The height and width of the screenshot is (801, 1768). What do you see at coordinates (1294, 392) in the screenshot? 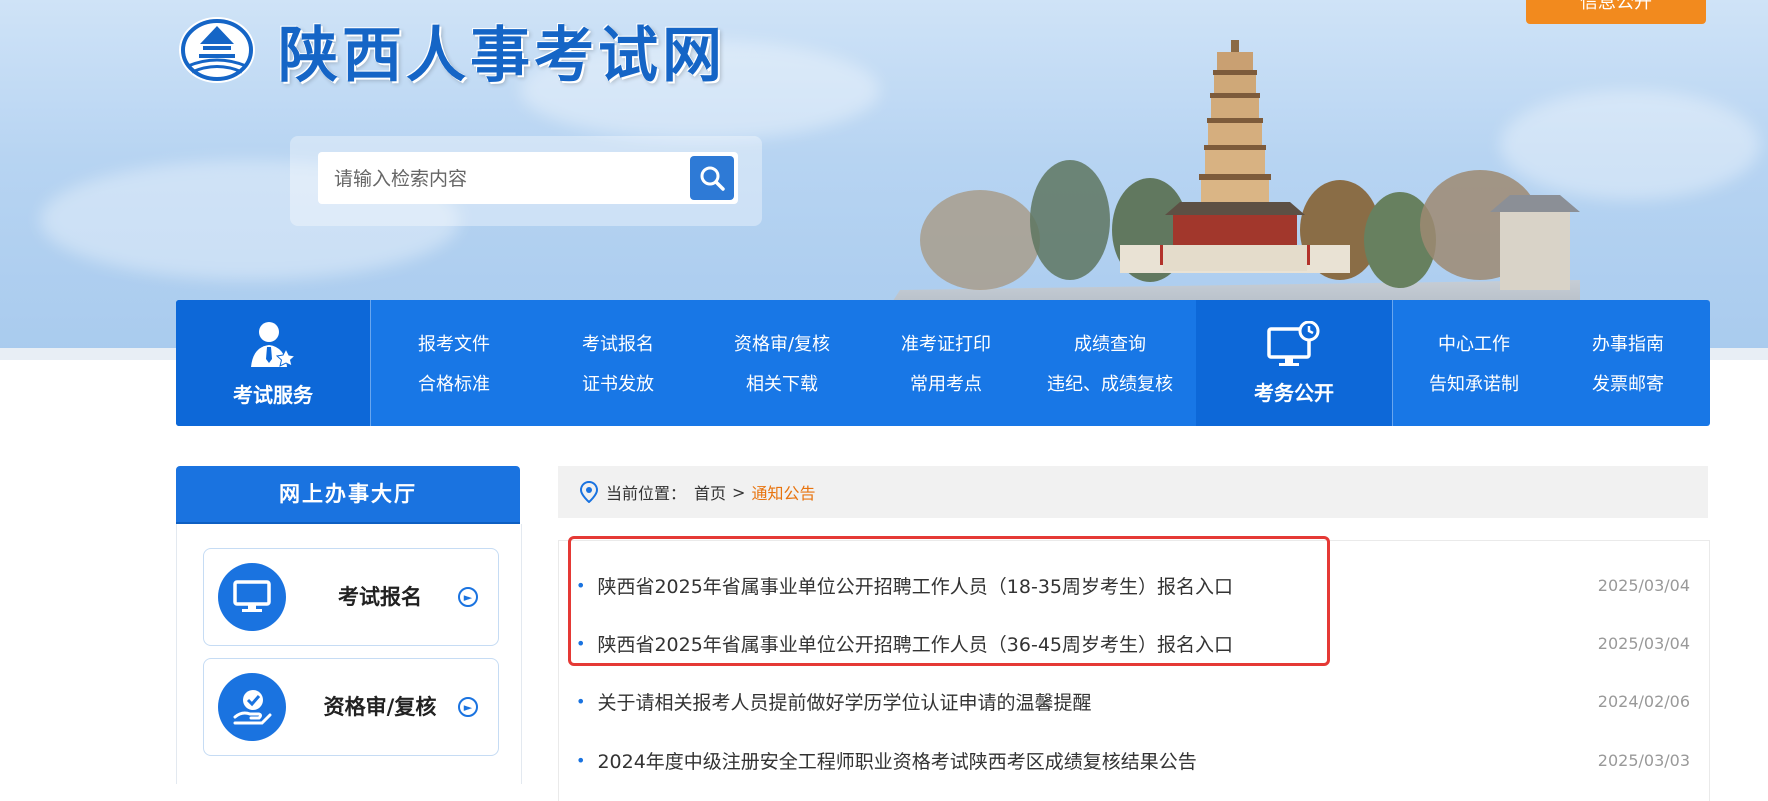
I see `nav-exam-public-label: 考务公开` at bounding box center [1294, 392].